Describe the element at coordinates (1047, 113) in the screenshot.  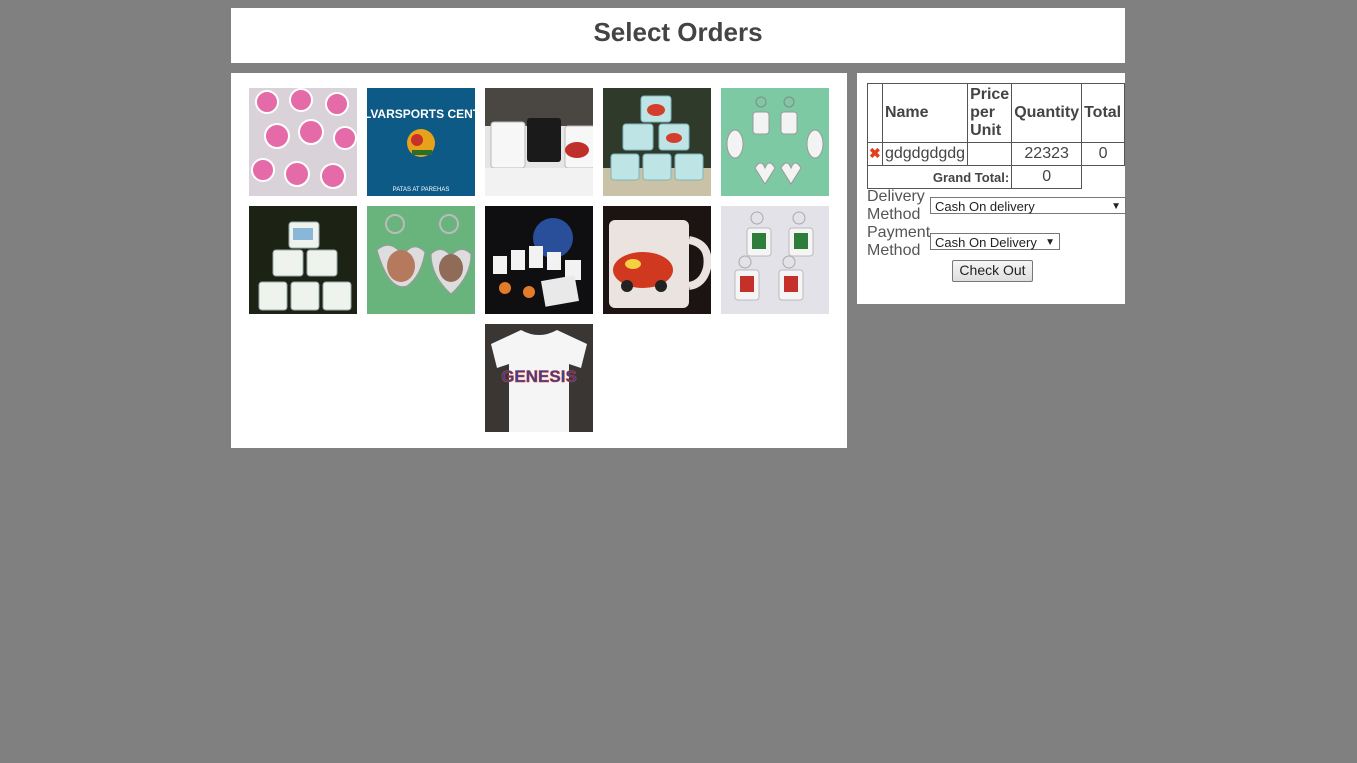
I see `quantity-column-header: Quantity` at that location.